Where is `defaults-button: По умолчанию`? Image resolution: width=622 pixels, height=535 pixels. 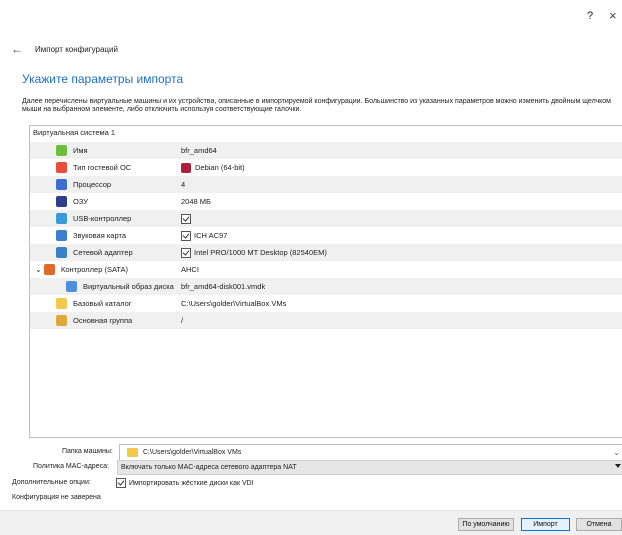 defaults-button: По умолчанию is located at coordinates (486, 524).